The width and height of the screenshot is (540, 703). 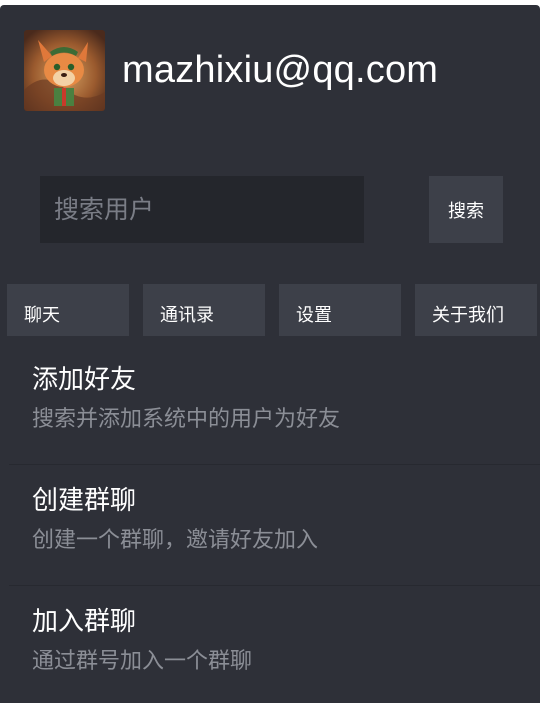 What do you see at coordinates (84, 380) in the screenshot?
I see `item-title: 添加好友` at bounding box center [84, 380].